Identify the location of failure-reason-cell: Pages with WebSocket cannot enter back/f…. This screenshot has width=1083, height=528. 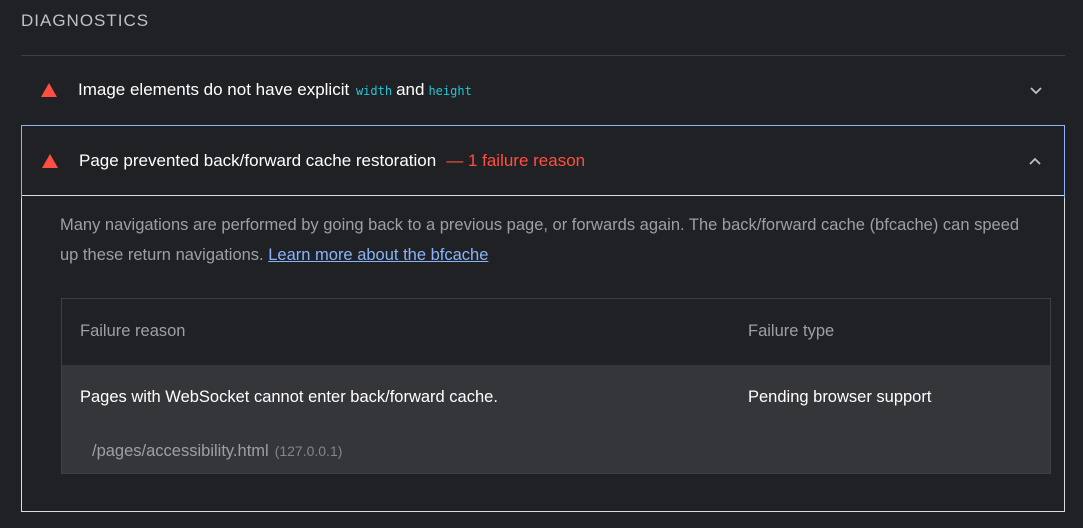
(289, 397).